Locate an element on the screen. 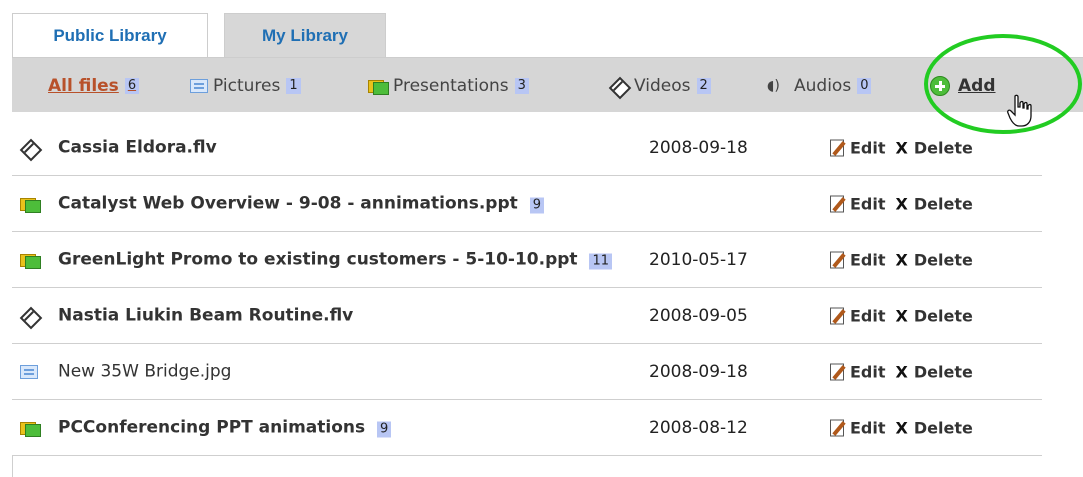 Image resolution: width=1083 pixels, height=477 pixels. filter-all-files: All files 6 is located at coordinates (94, 85).